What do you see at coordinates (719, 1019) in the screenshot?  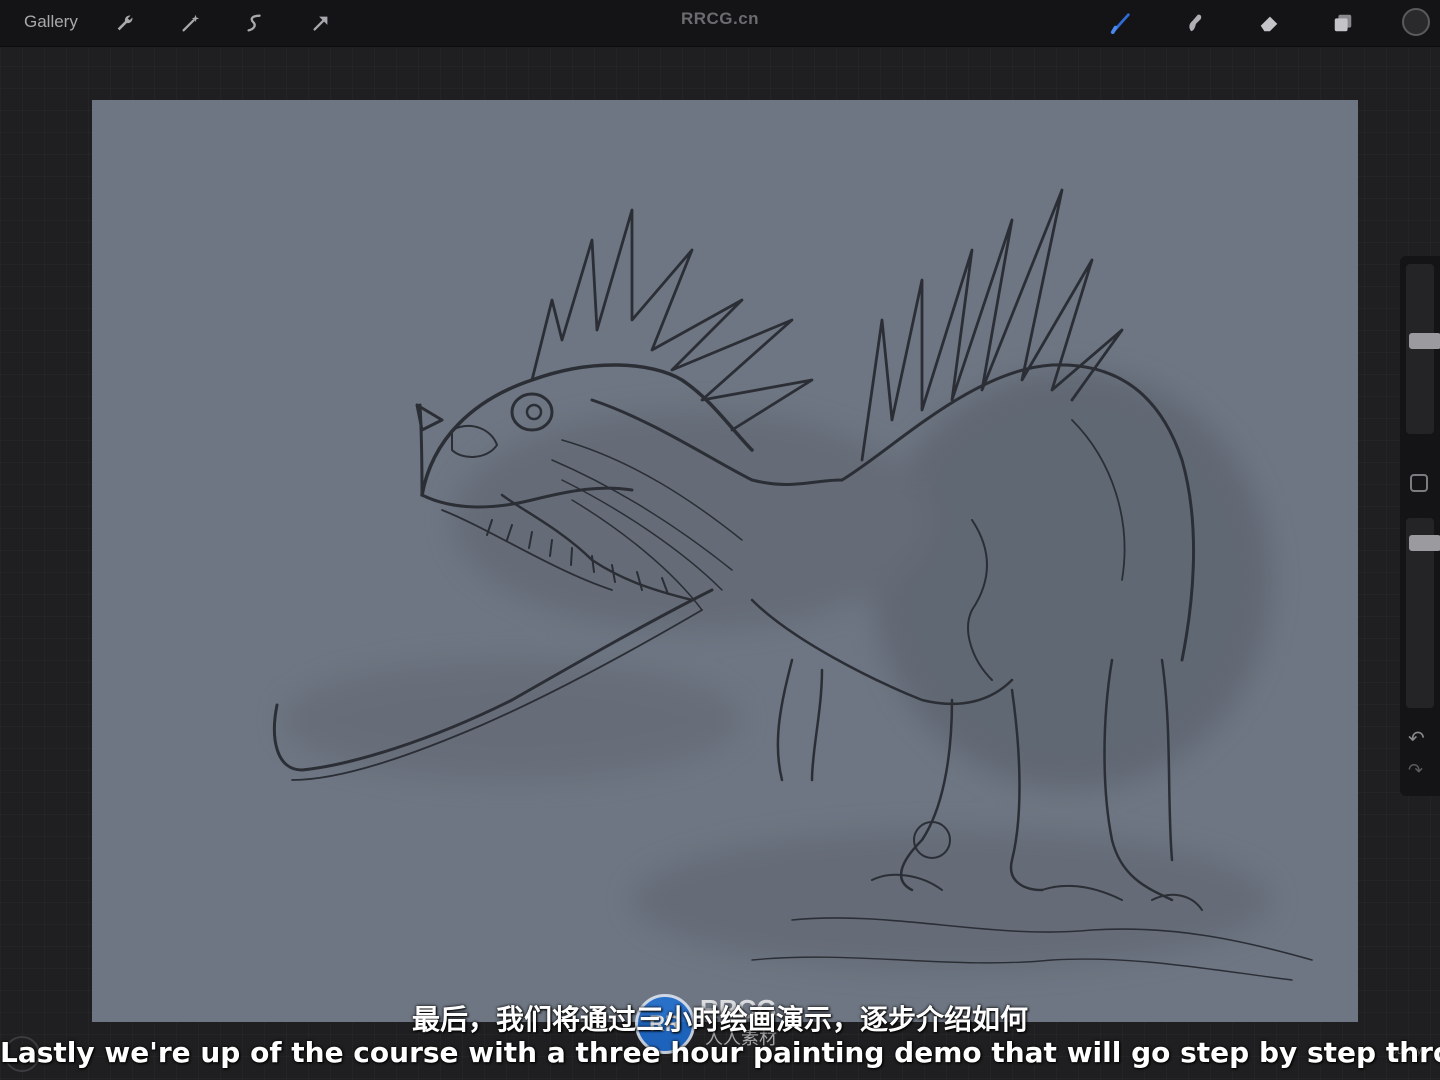 I see `subtitle-chinese: 最后，我们将通过三小时绘画演示，逐步介绍如何` at bounding box center [719, 1019].